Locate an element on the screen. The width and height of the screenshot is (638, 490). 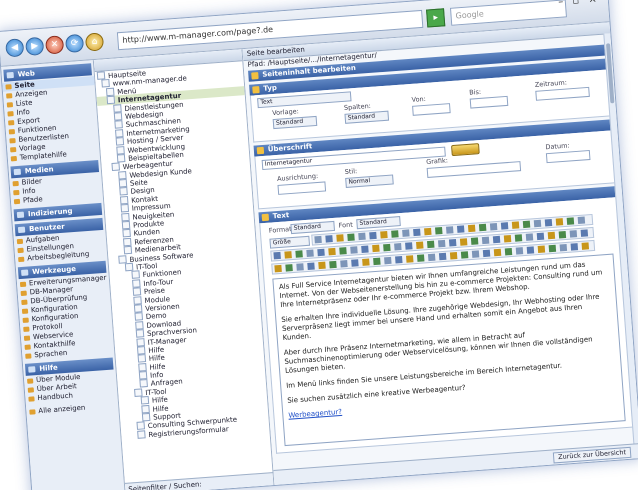
period-input is located at coordinates (562, 93).